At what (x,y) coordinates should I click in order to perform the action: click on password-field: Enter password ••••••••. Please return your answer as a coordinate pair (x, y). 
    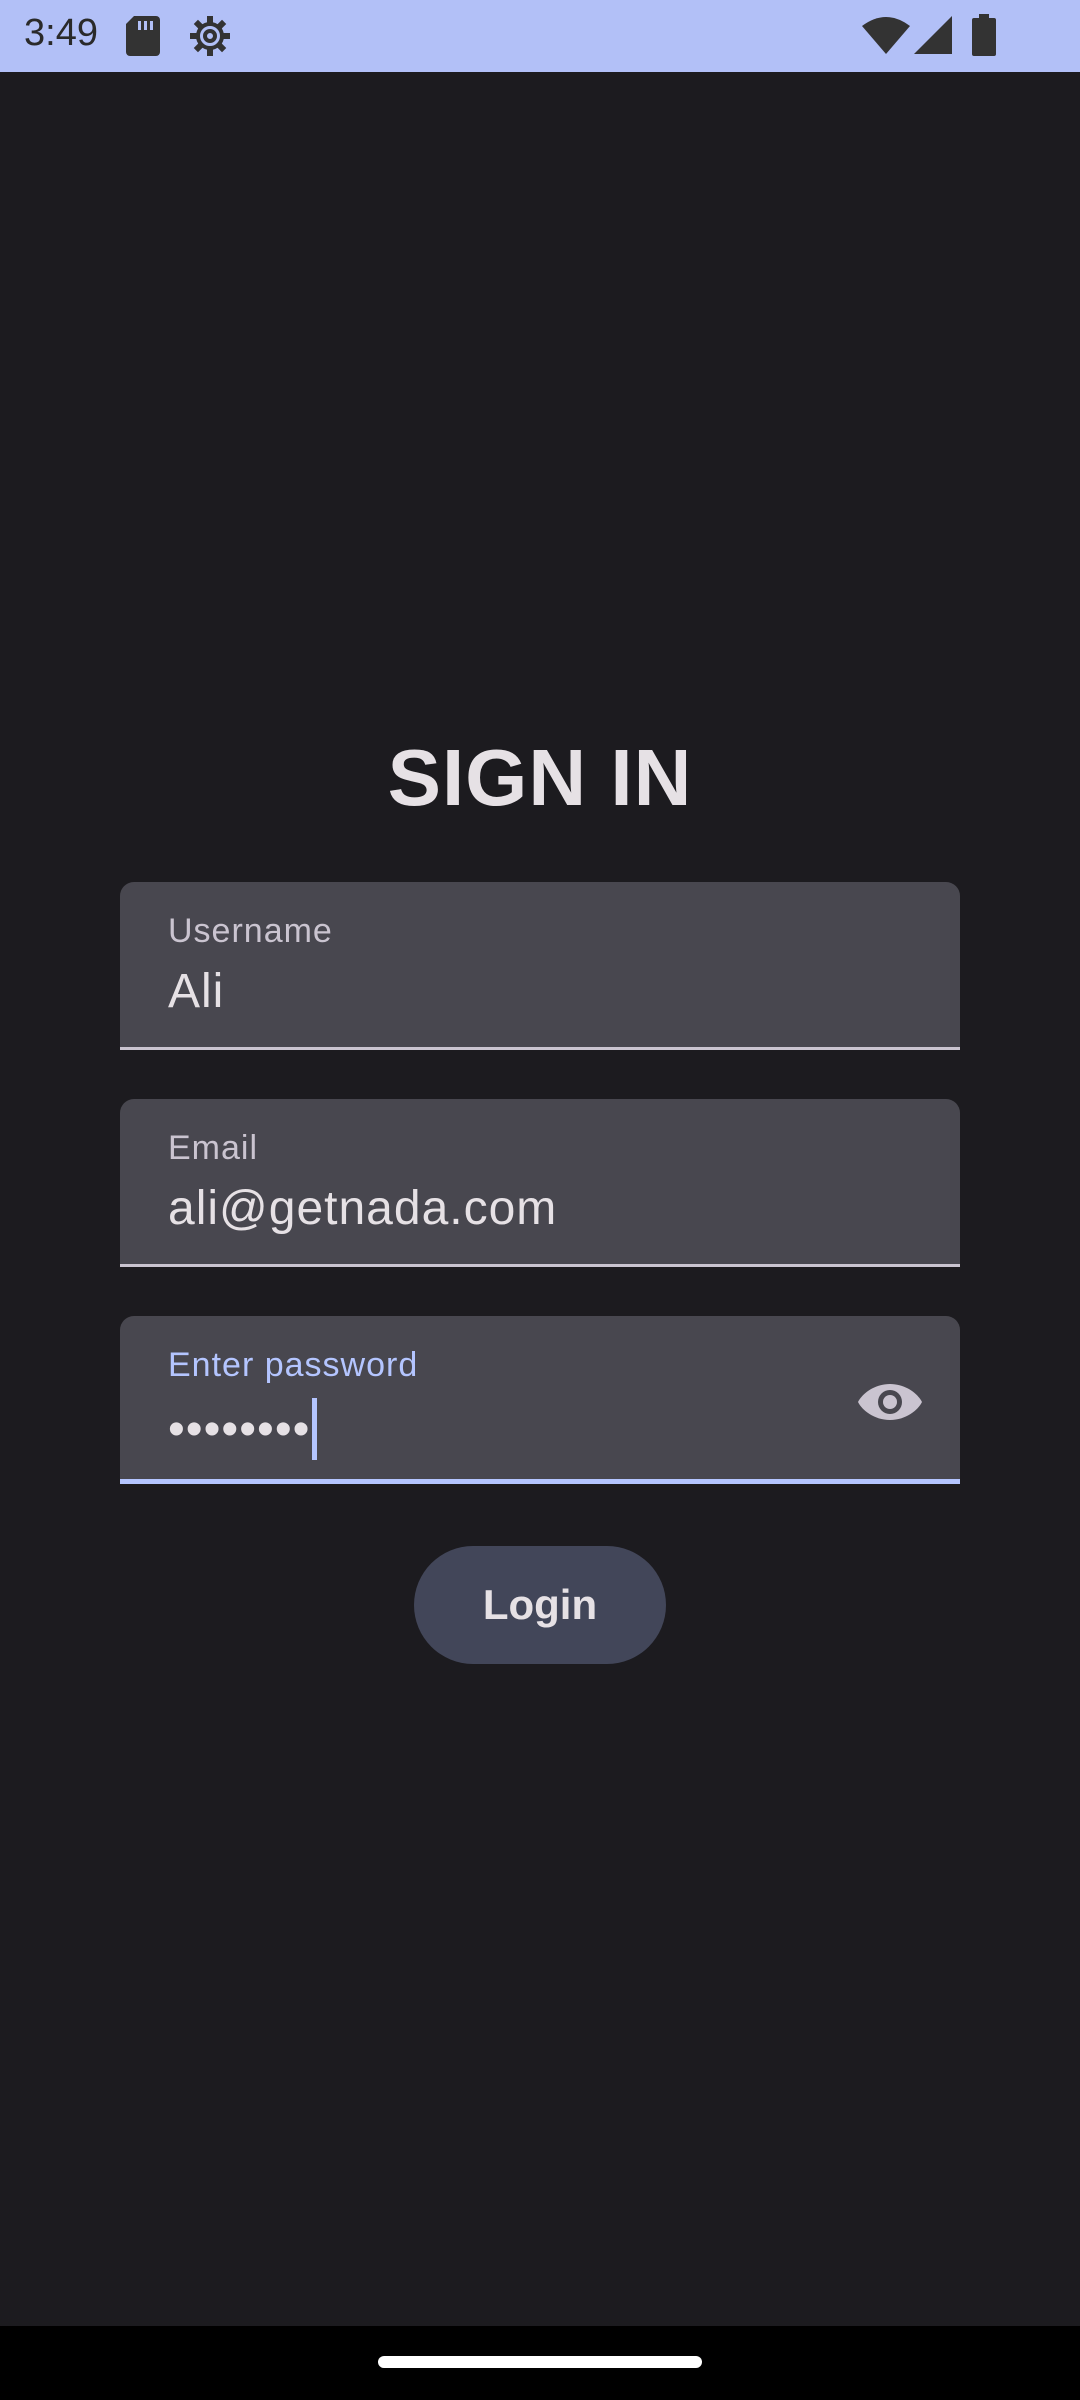
    Looking at the image, I should click on (540, 1400).